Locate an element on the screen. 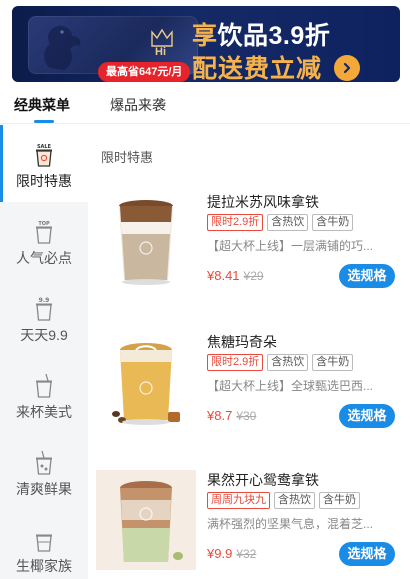 Image resolution: width=410 pixels, height=579 pixels. fruit-drink-icon is located at coordinates (44, 462).